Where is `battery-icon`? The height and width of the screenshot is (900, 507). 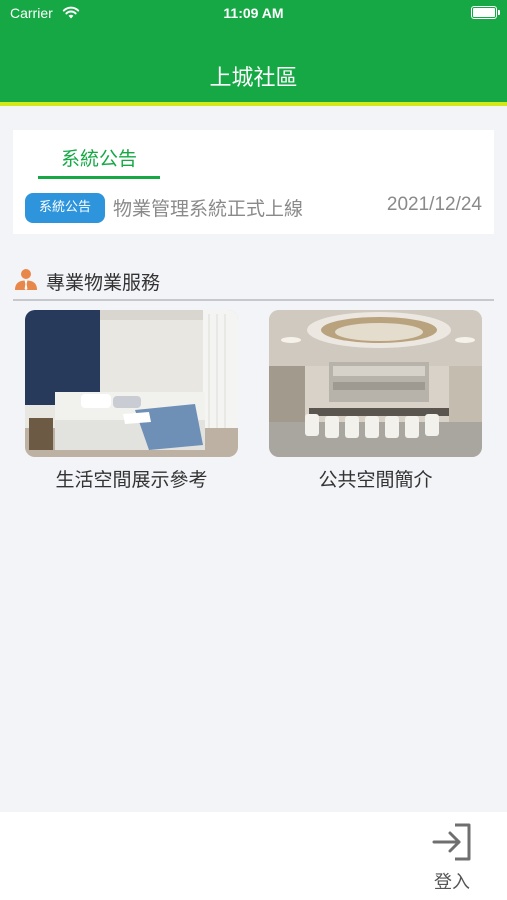
battery-icon is located at coordinates (485, 12).